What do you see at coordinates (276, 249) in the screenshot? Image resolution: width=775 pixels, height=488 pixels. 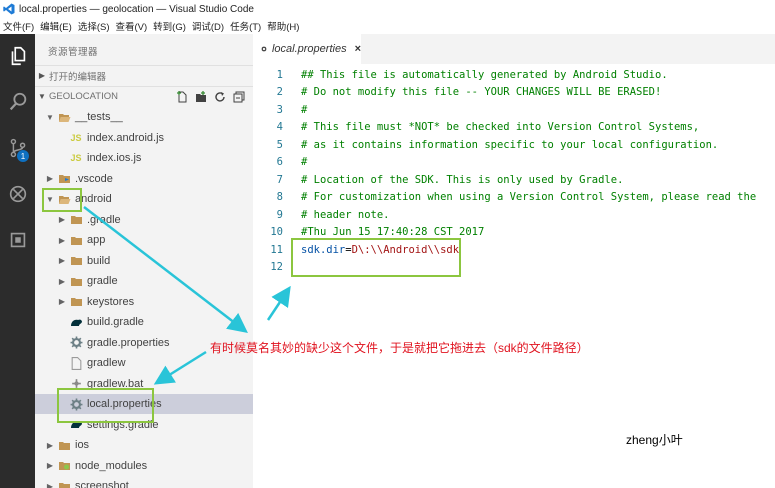 I see `line-number: 11` at bounding box center [276, 249].